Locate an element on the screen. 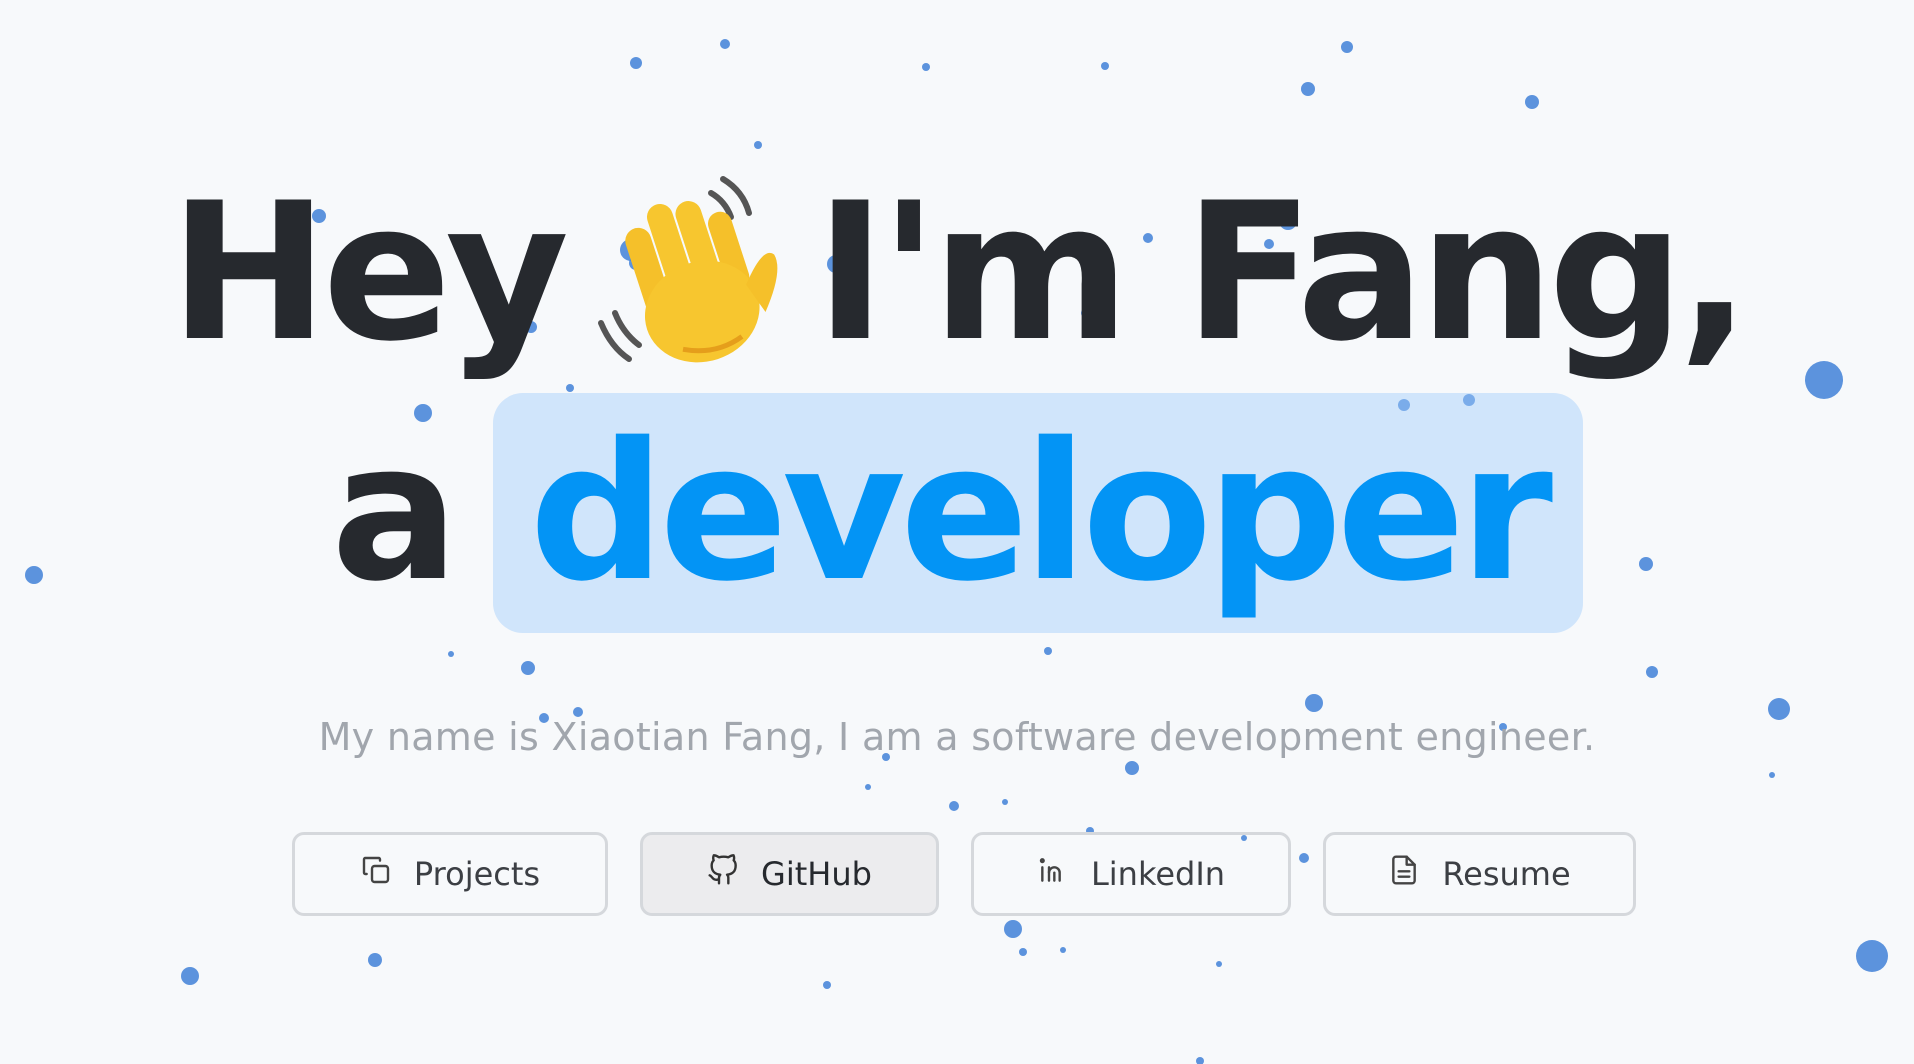  linkedin-button: LinkedIn is located at coordinates (1131, 874).